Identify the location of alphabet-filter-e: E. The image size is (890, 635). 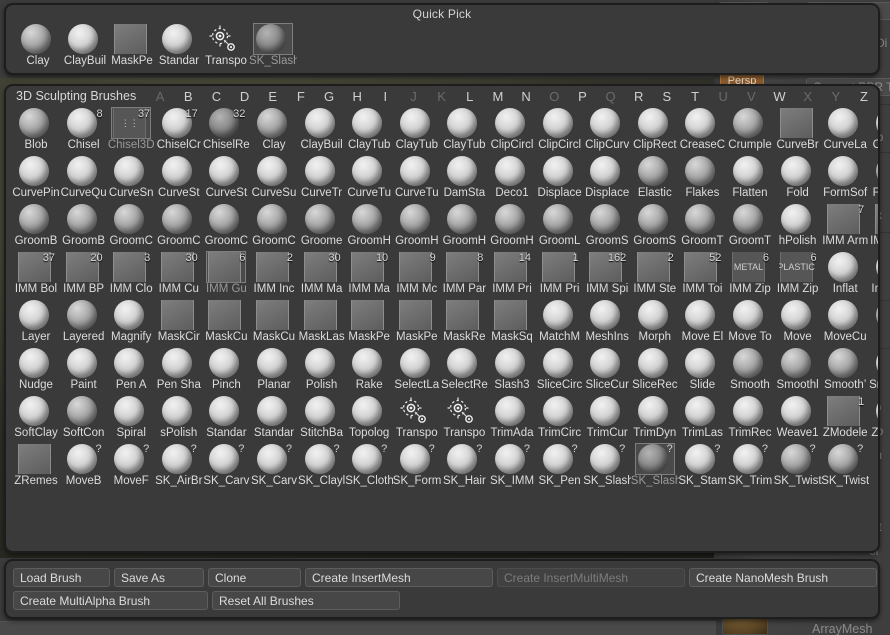
(273, 96).